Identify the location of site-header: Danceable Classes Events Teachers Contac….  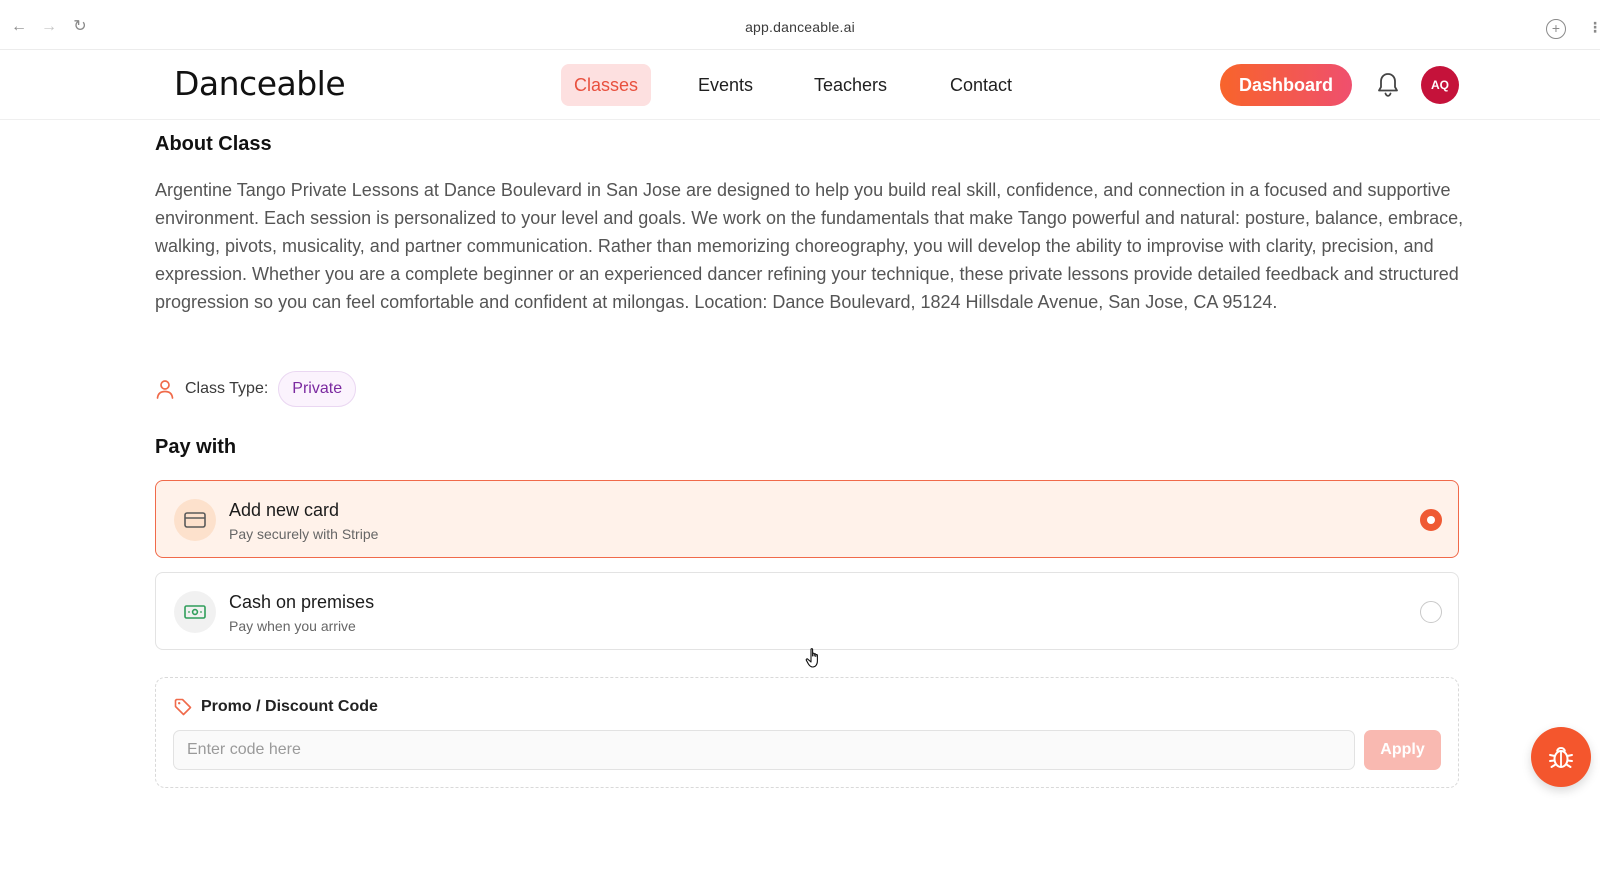
(800, 85).